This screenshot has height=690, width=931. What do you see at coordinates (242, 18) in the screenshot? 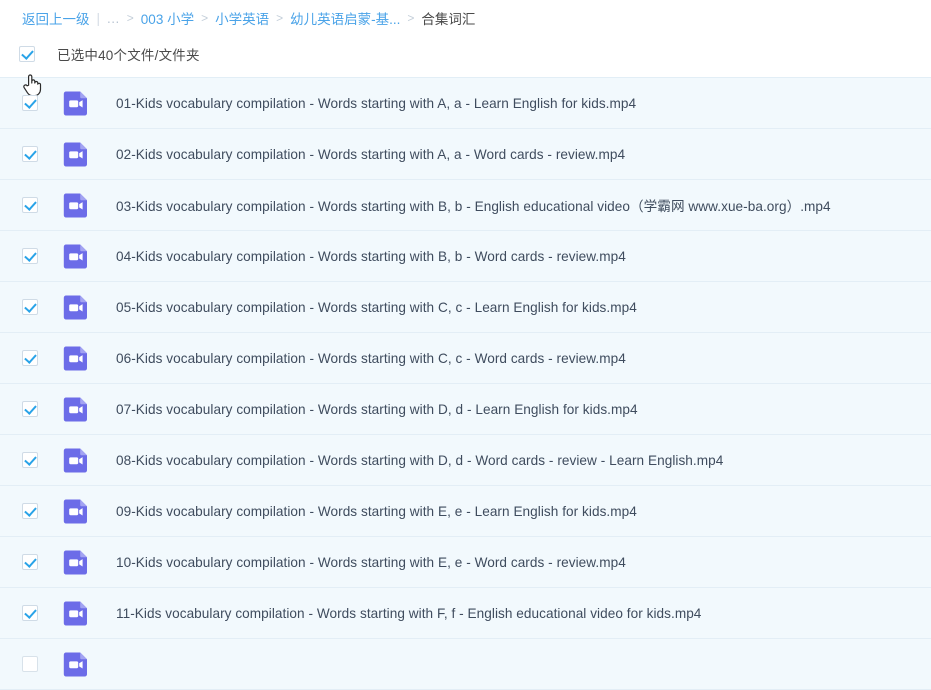
I see `breadcrumb-item-1: 小学英语` at bounding box center [242, 18].